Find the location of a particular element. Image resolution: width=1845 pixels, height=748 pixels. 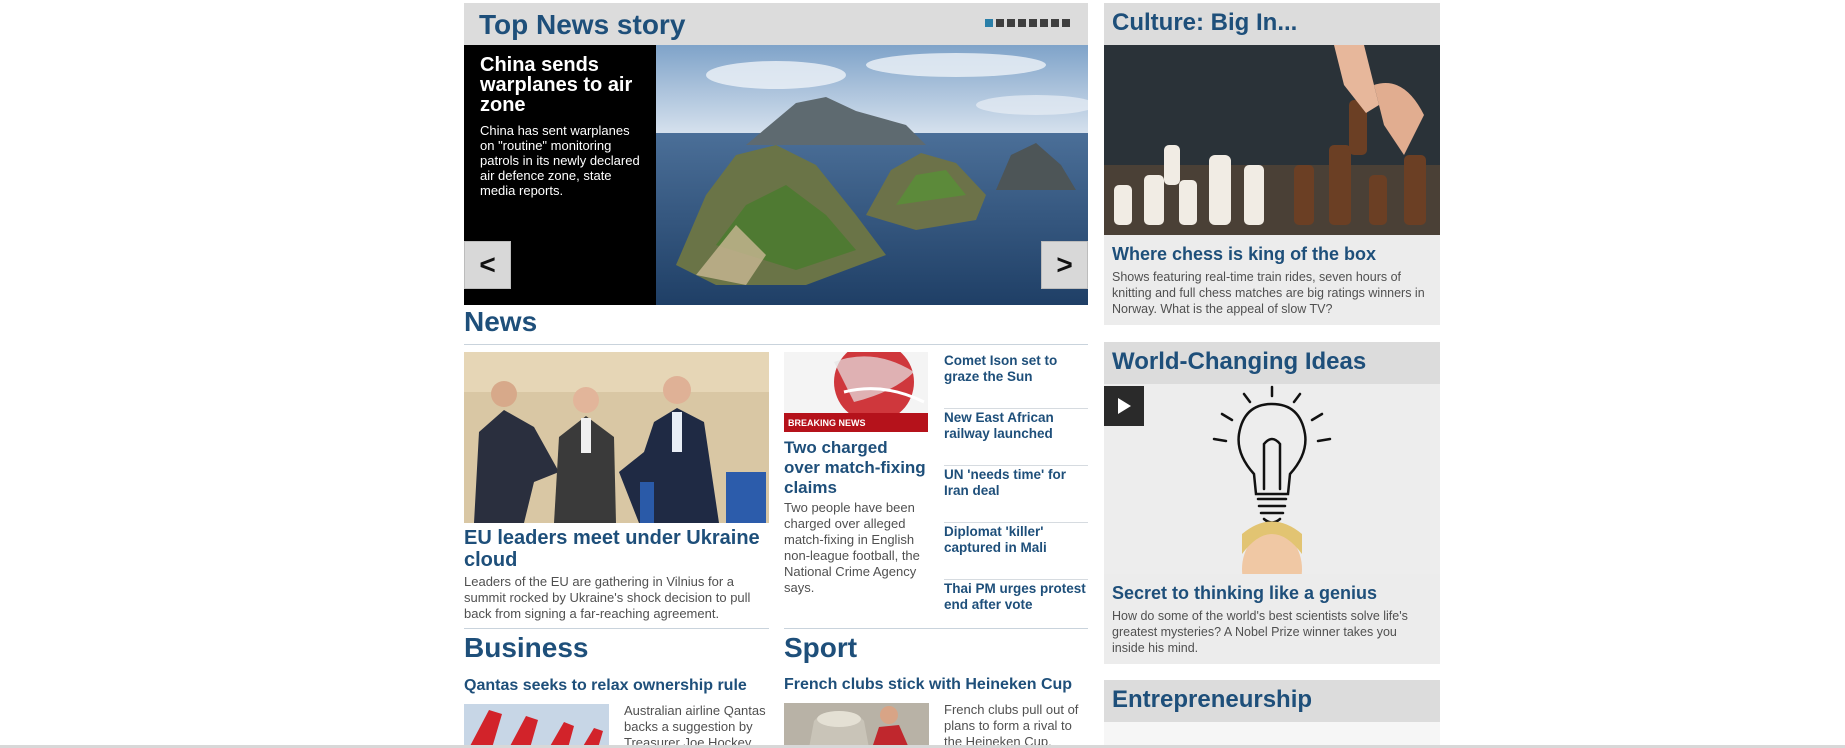

play-button is located at coordinates (1124, 406).